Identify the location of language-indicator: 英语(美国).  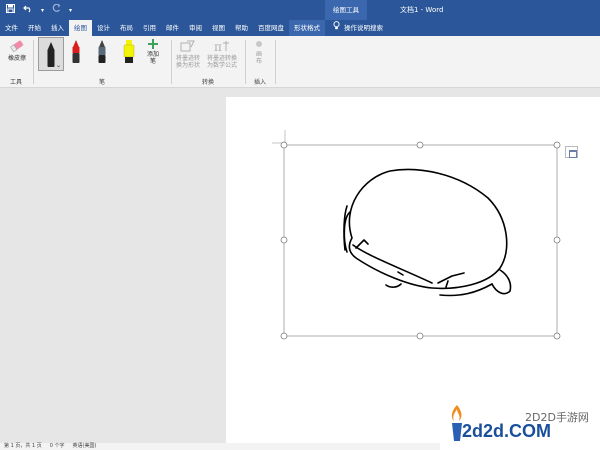
(85, 446).